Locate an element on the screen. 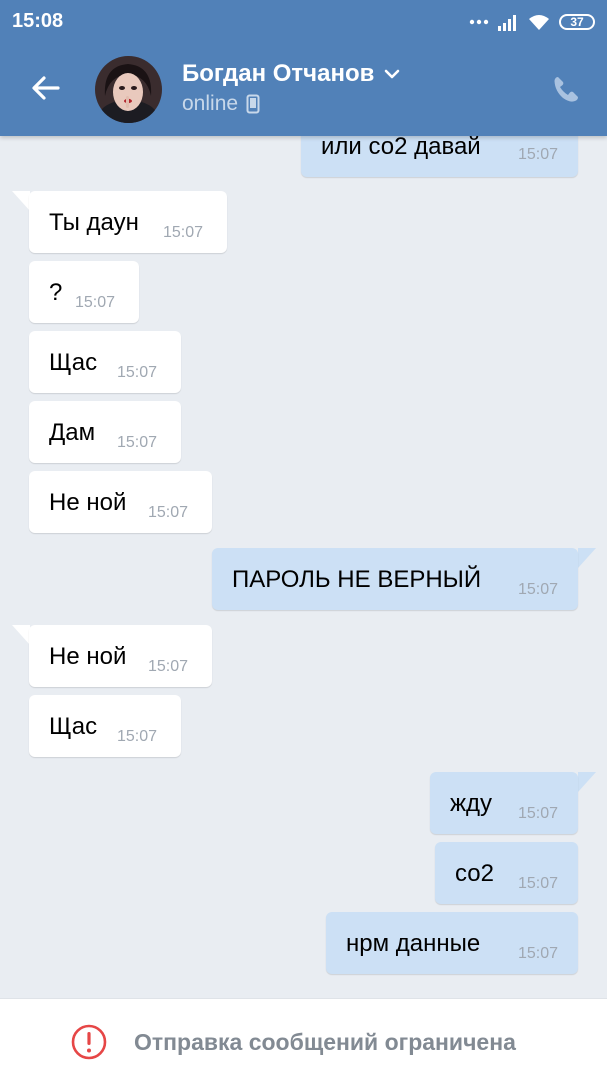 This screenshot has width=607, height=1081. avatar-image is located at coordinates (128, 89).